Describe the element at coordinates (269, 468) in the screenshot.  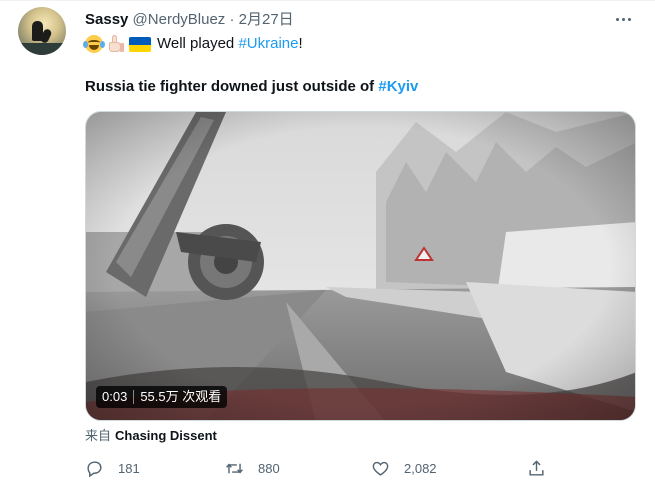
I see `retweet-count: 880` at that location.